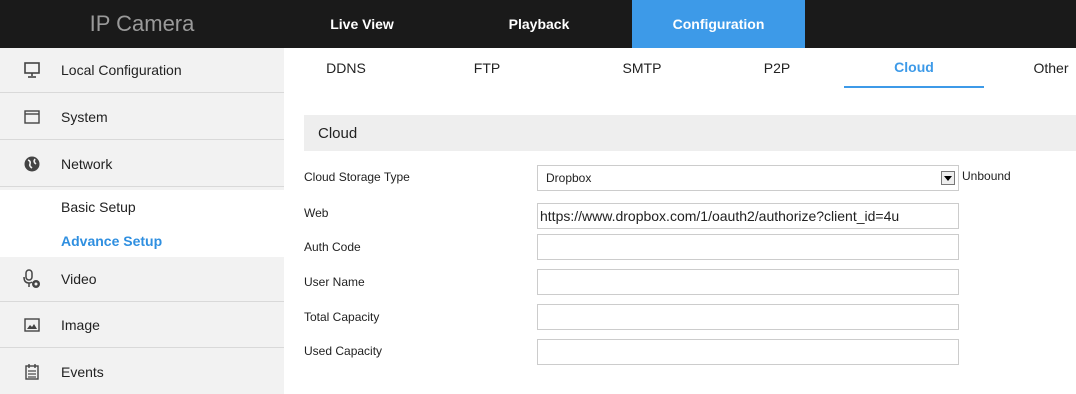 This screenshot has width=1076, height=394. Describe the element at coordinates (487, 68) in the screenshot. I see `tab-ftp: FTP` at that location.